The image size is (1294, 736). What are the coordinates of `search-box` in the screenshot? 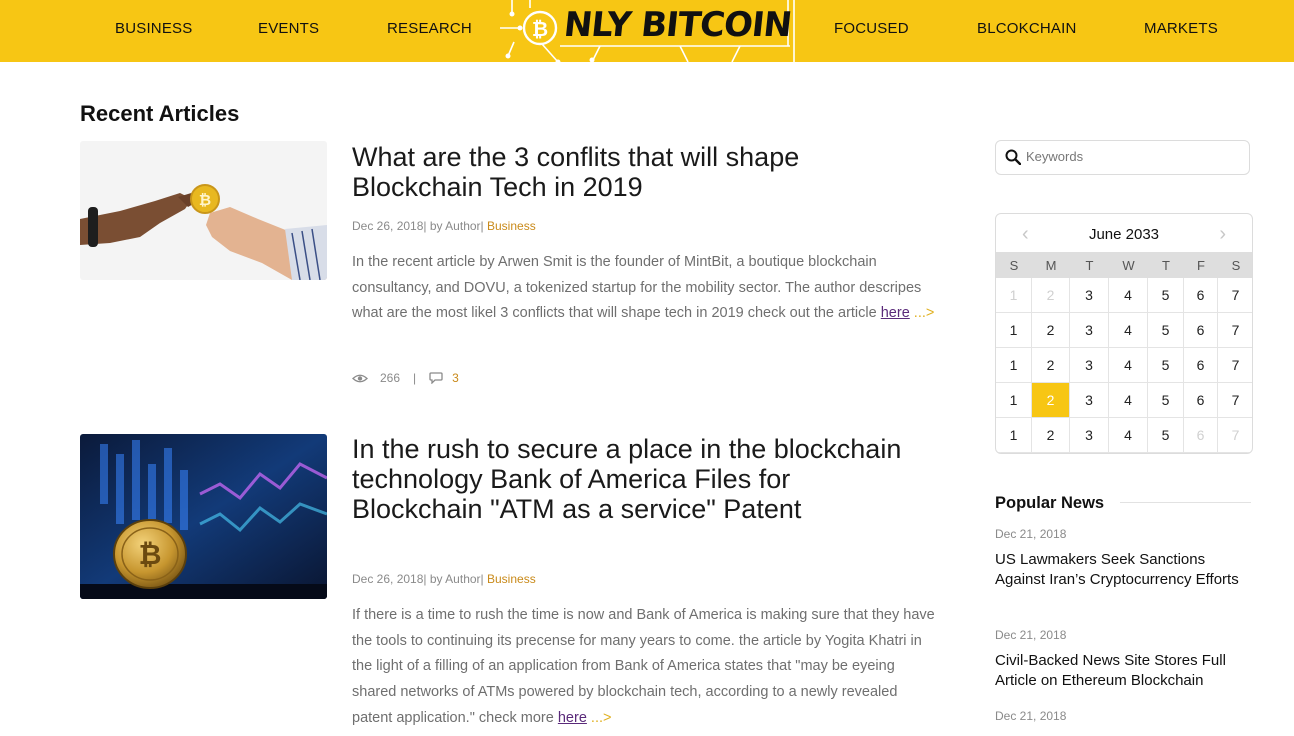 It's located at (1122, 157).